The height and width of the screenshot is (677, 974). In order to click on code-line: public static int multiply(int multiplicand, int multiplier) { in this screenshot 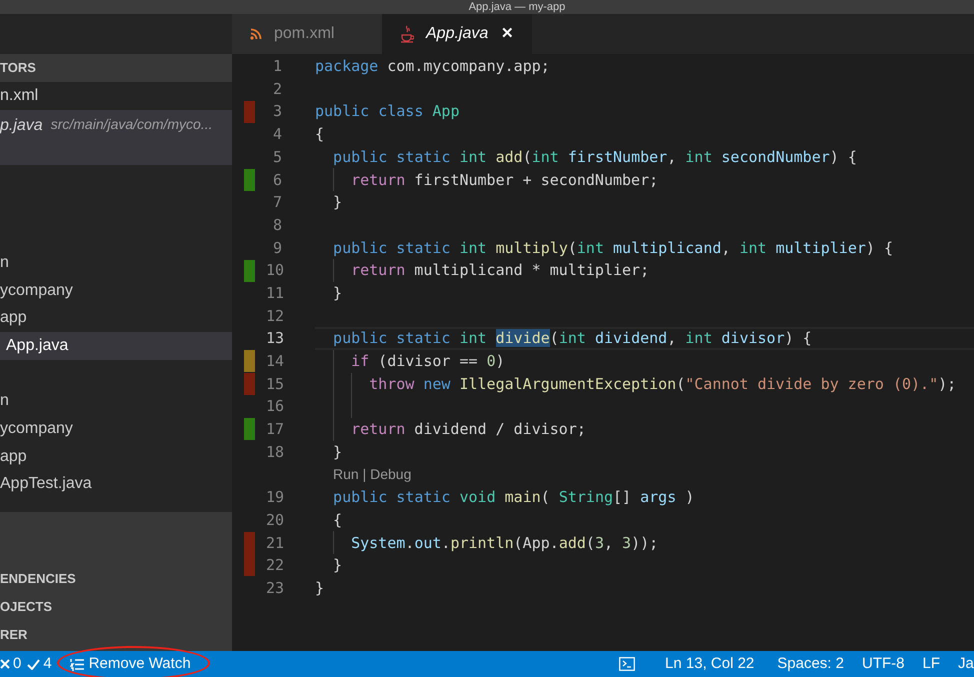, I will do `click(613, 248)`.